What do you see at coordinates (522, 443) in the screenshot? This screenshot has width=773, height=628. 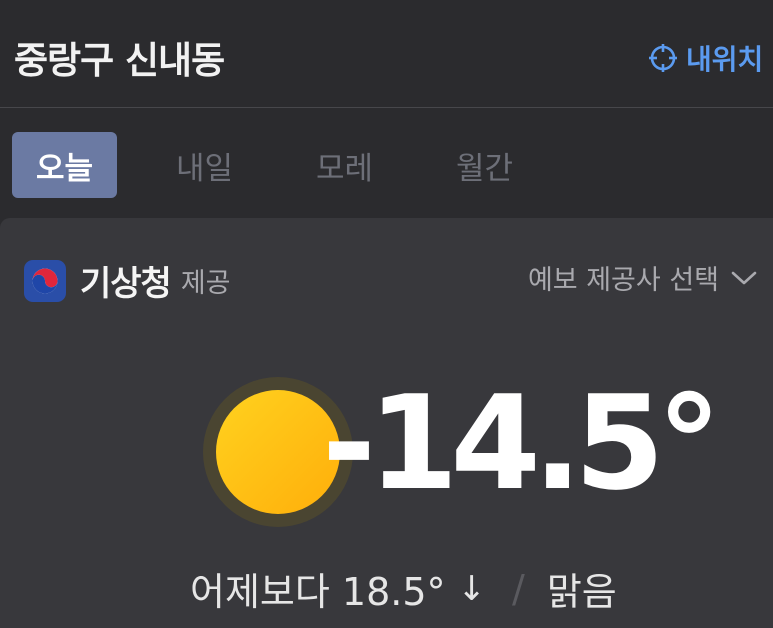 I see `current-temperature: -14.5°` at bounding box center [522, 443].